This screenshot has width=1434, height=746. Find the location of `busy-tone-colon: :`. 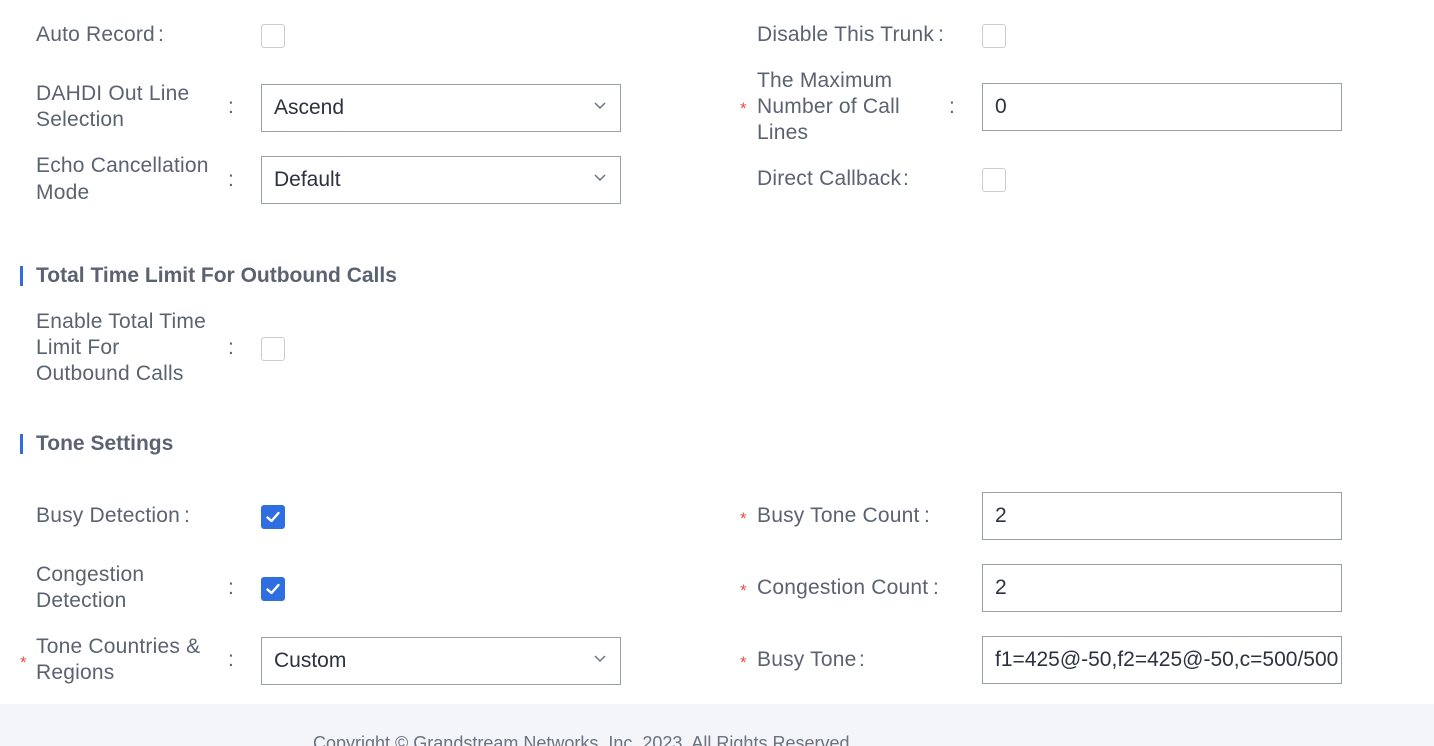

busy-tone-colon: : is located at coordinates (862, 659).